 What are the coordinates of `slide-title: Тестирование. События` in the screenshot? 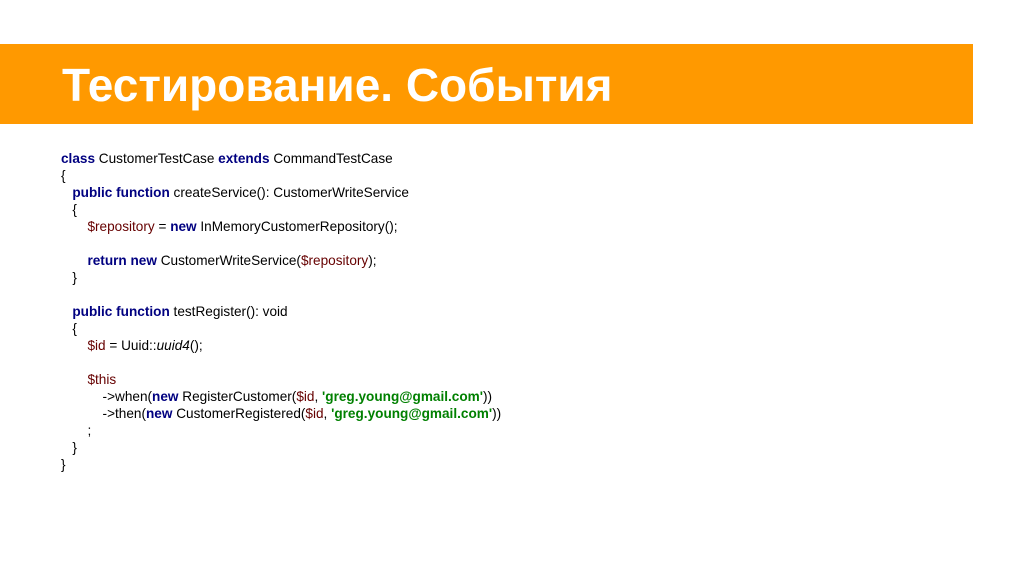 It's located at (337, 85).